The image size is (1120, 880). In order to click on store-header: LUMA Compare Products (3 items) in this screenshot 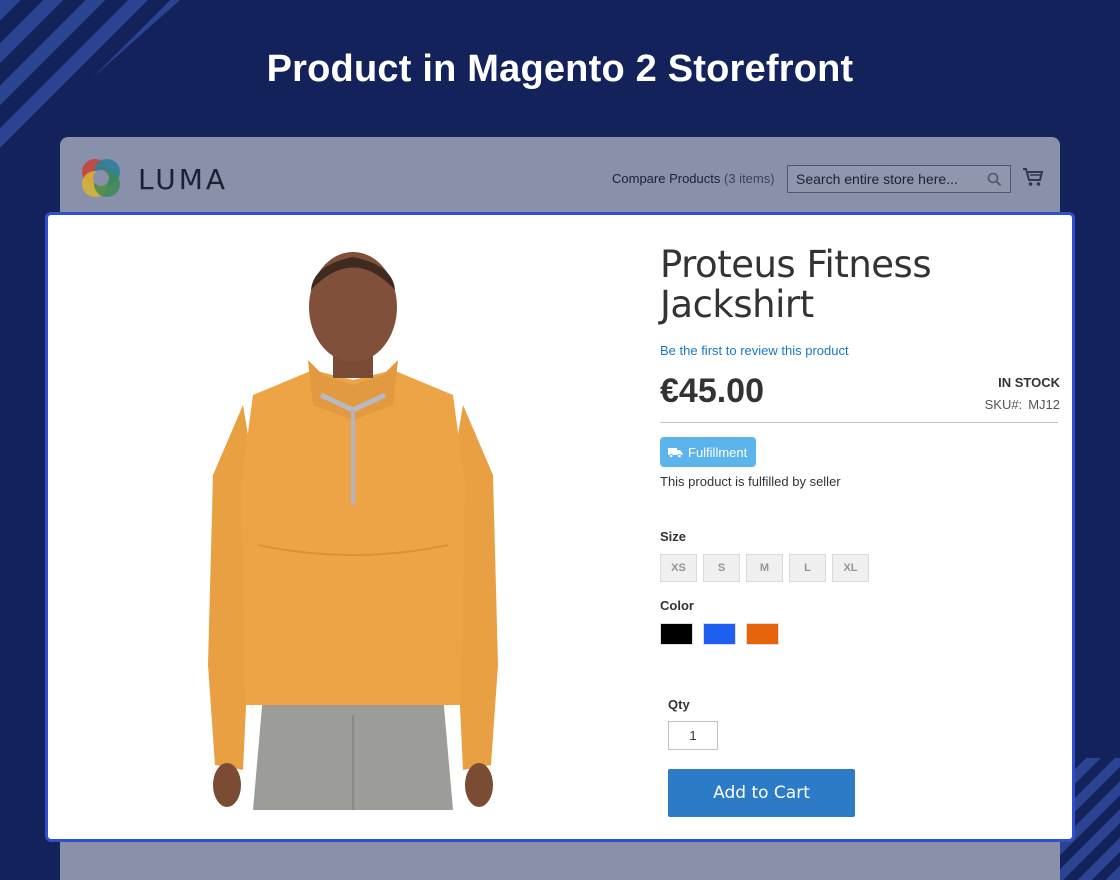, I will do `click(560, 175)`.